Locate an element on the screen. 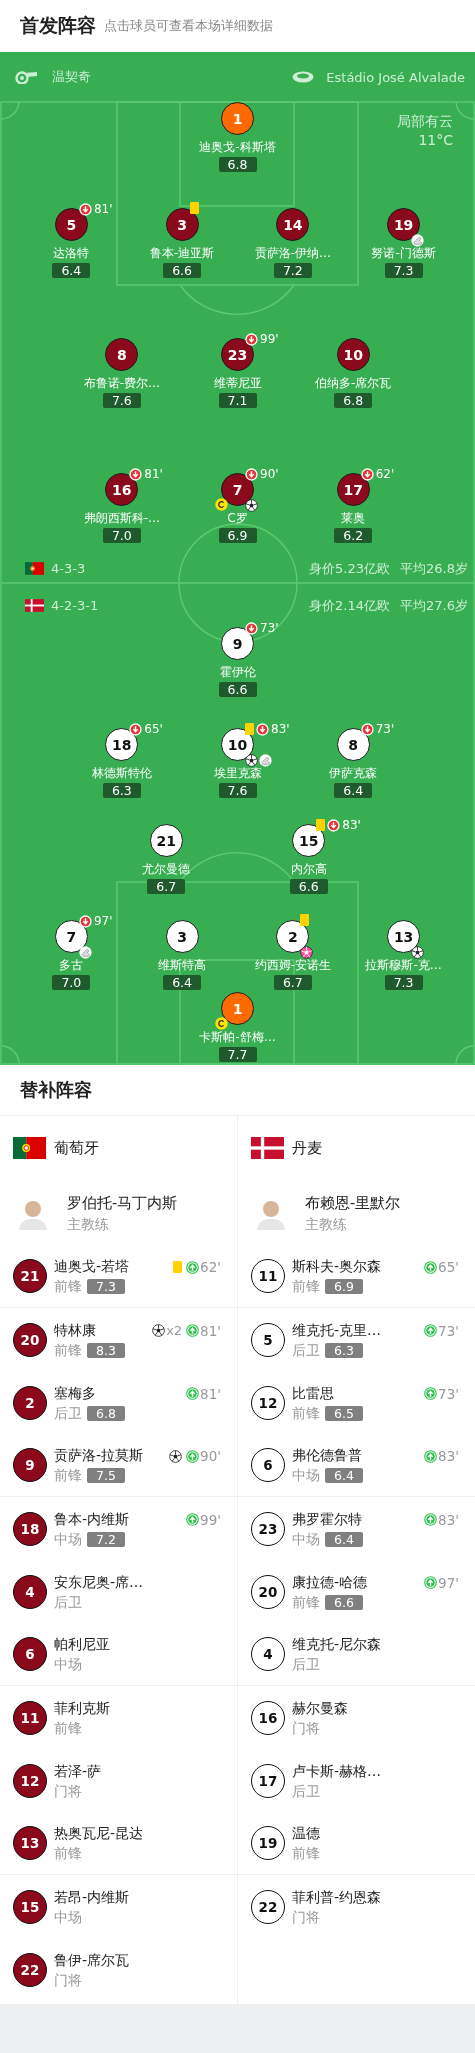 The image size is (475, 2053). venue-name: Estádio José Alvalade is located at coordinates (395, 77).